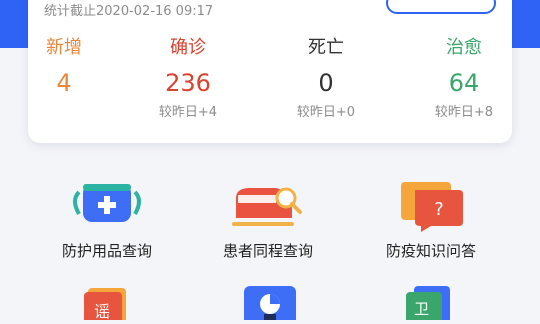  I want to click on service-label: 防疫知识问答, so click(430, 251).